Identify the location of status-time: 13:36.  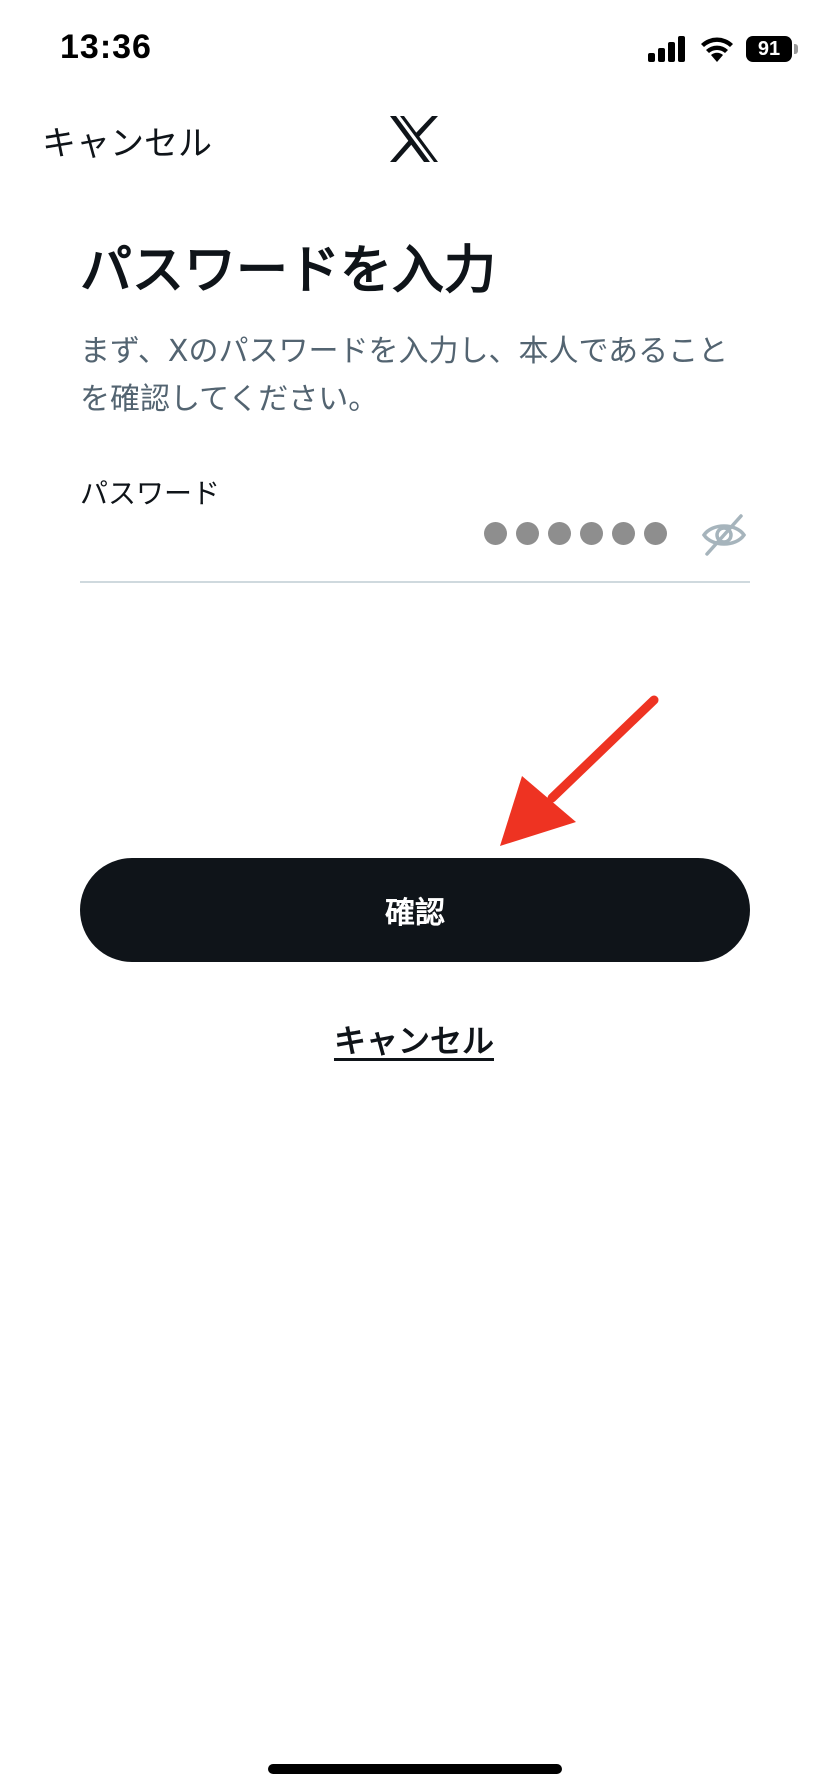
(106, 47).